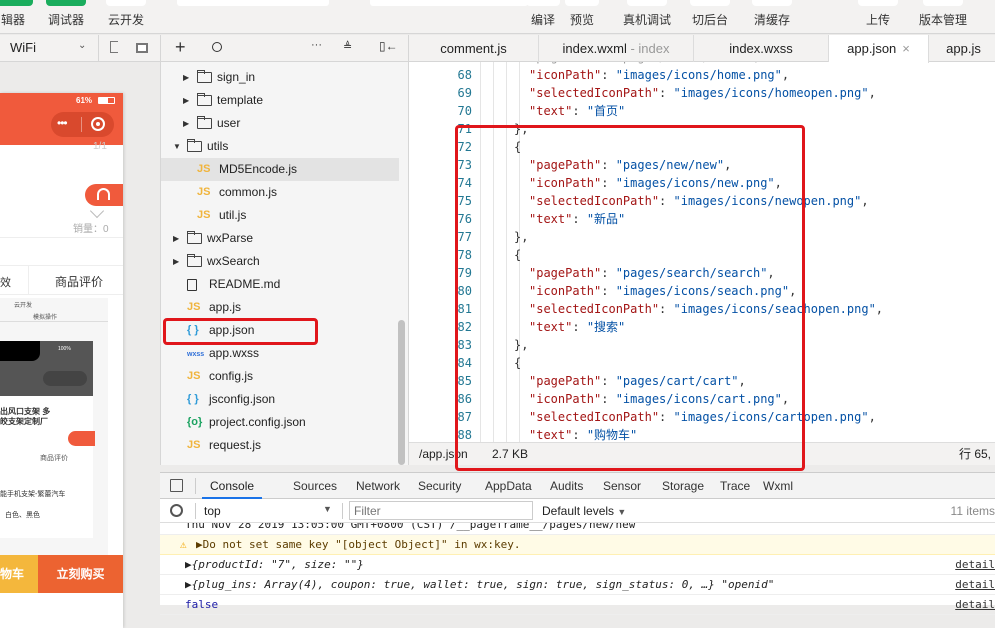 This screenshot has width=995, height=628. Describe the element at coordinates (577, 111) in the screenshot. I see `code-text: "text": "首页"` at that location.